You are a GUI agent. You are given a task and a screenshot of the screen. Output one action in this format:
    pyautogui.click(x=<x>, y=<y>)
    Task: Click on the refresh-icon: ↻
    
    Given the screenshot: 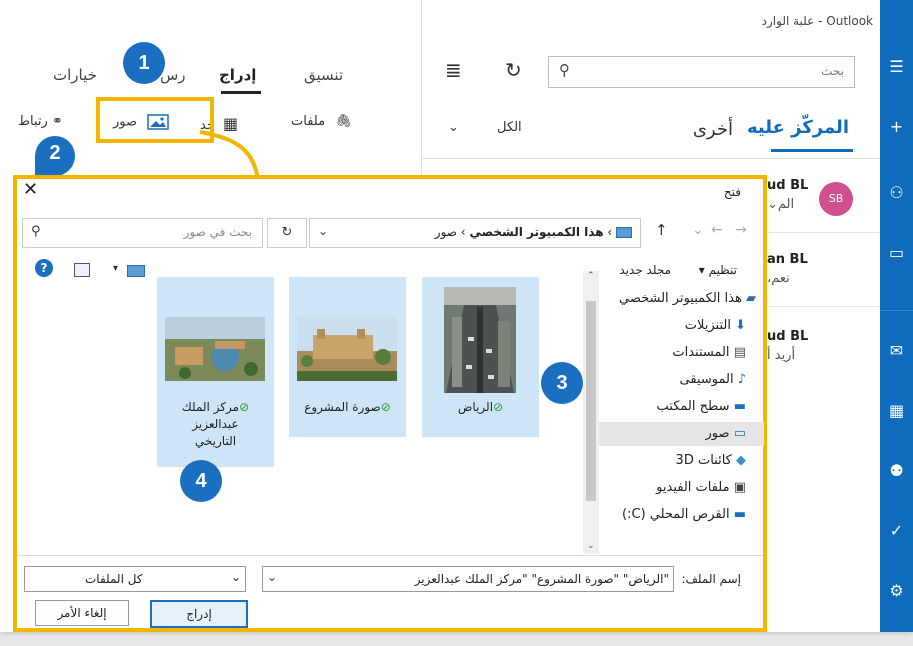 What is the action you would take?
    pyautogui.click(x=287, y=233)
    